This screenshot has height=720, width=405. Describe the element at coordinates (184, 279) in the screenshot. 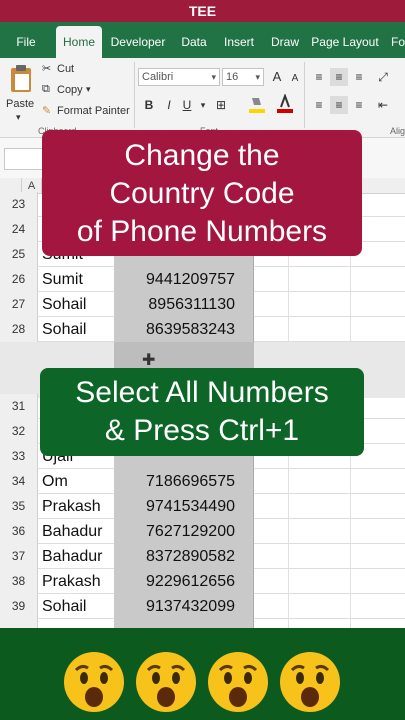

I see `phone-cell: 9441209757` at that location.